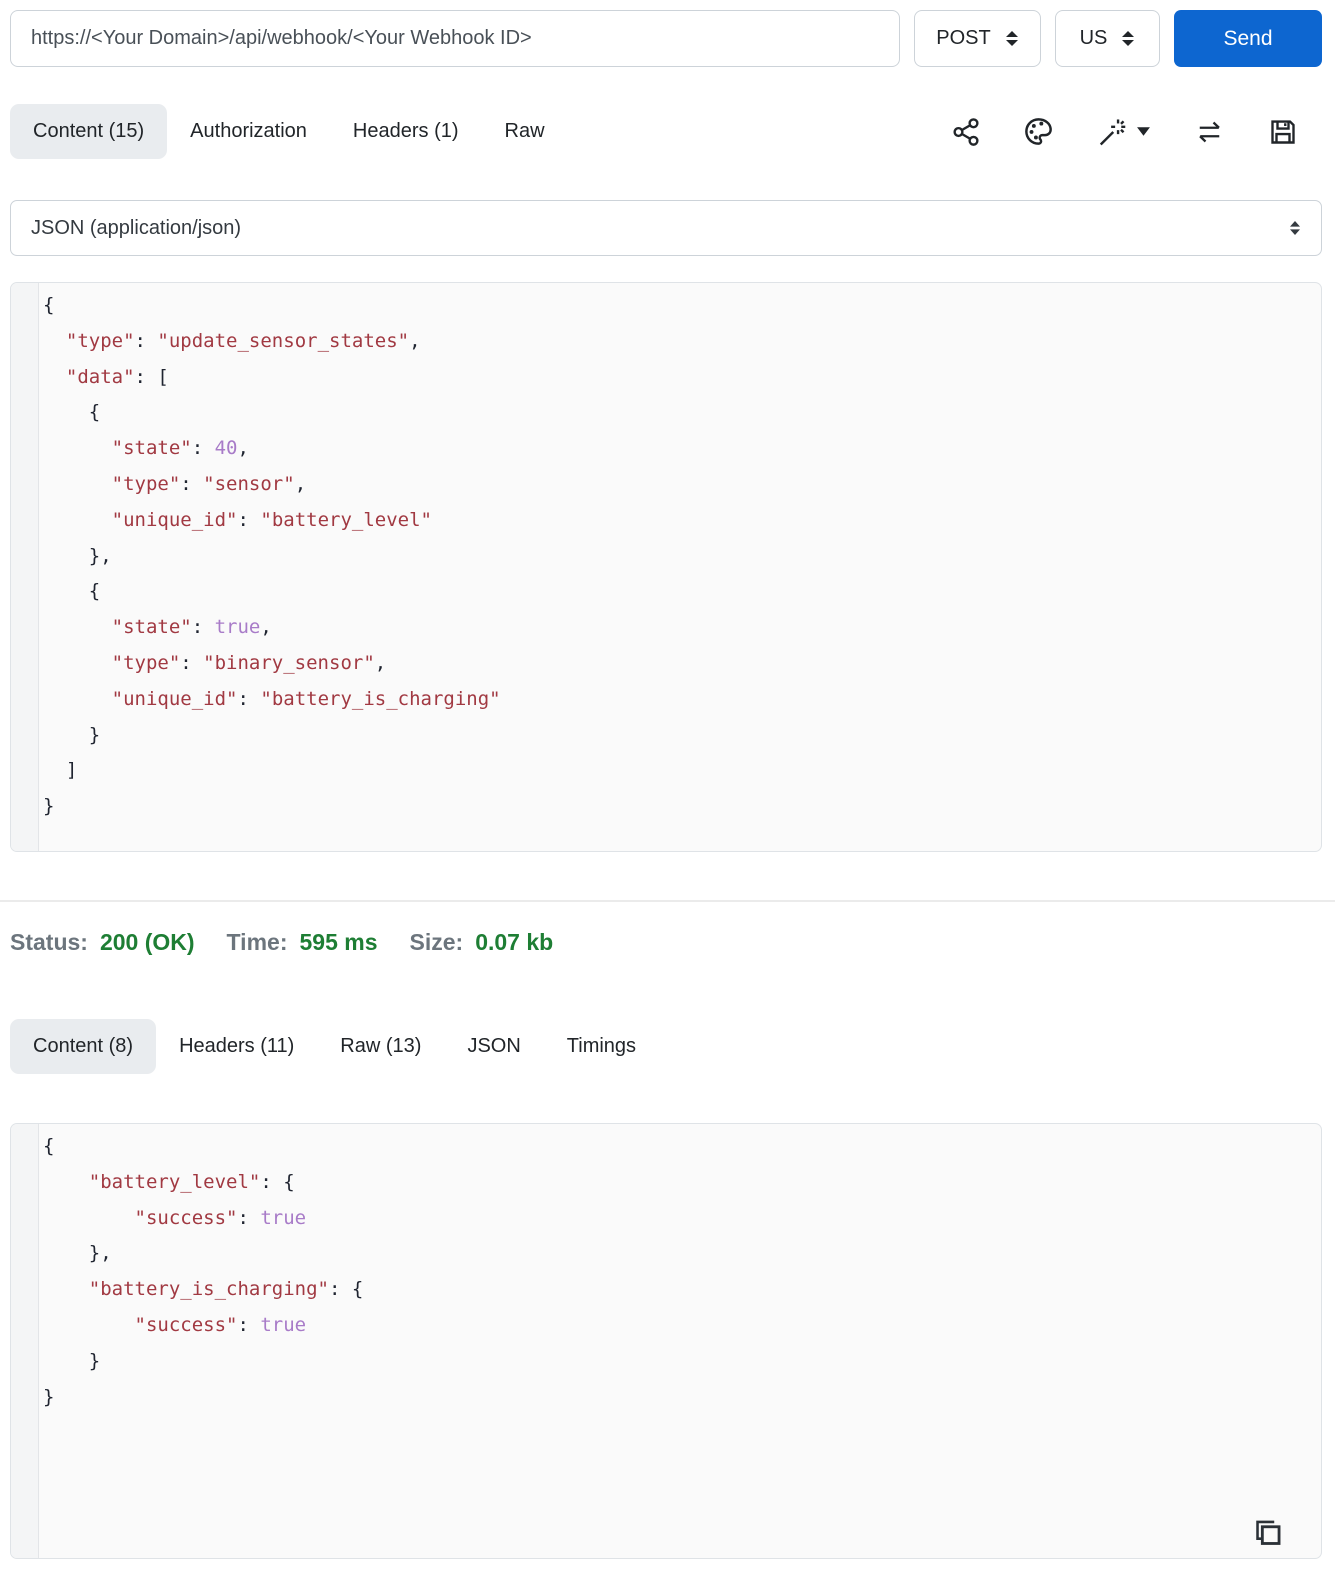 The image size is (1335, 1589). I want to click on region-select: US, so click(1107, 38).